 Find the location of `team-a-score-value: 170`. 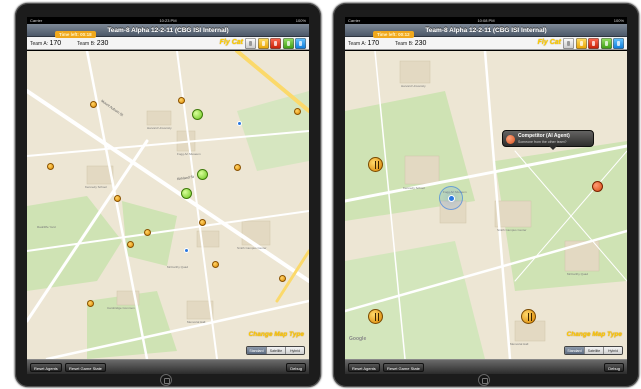

team-a-score-value: 170 is located at coordinates (373, 43).